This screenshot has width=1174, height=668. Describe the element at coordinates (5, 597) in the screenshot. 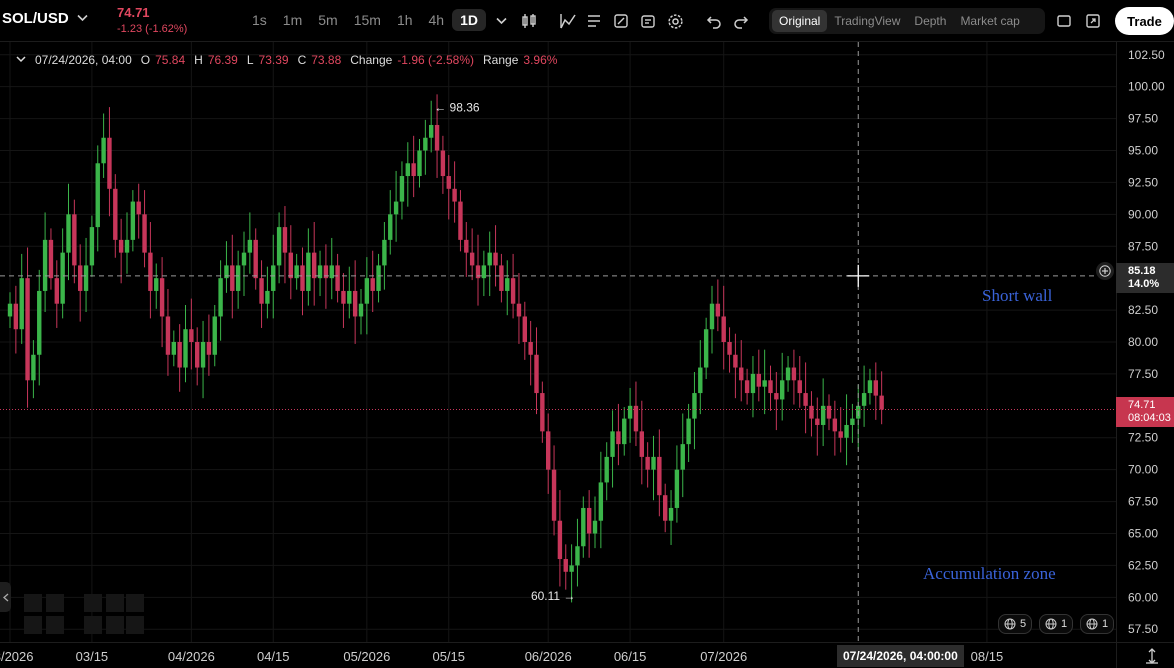

I see `scroll-left-chevron-icon` at that location.